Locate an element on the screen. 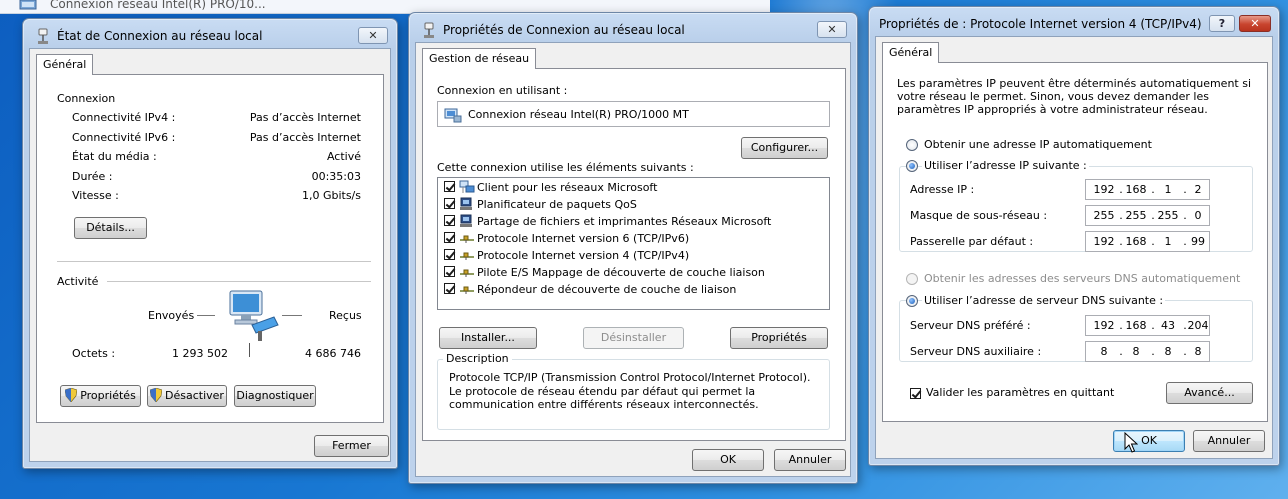 This screenshot has width=1288, height=499. manual-dns-radio is located at coordinates (912, 301).